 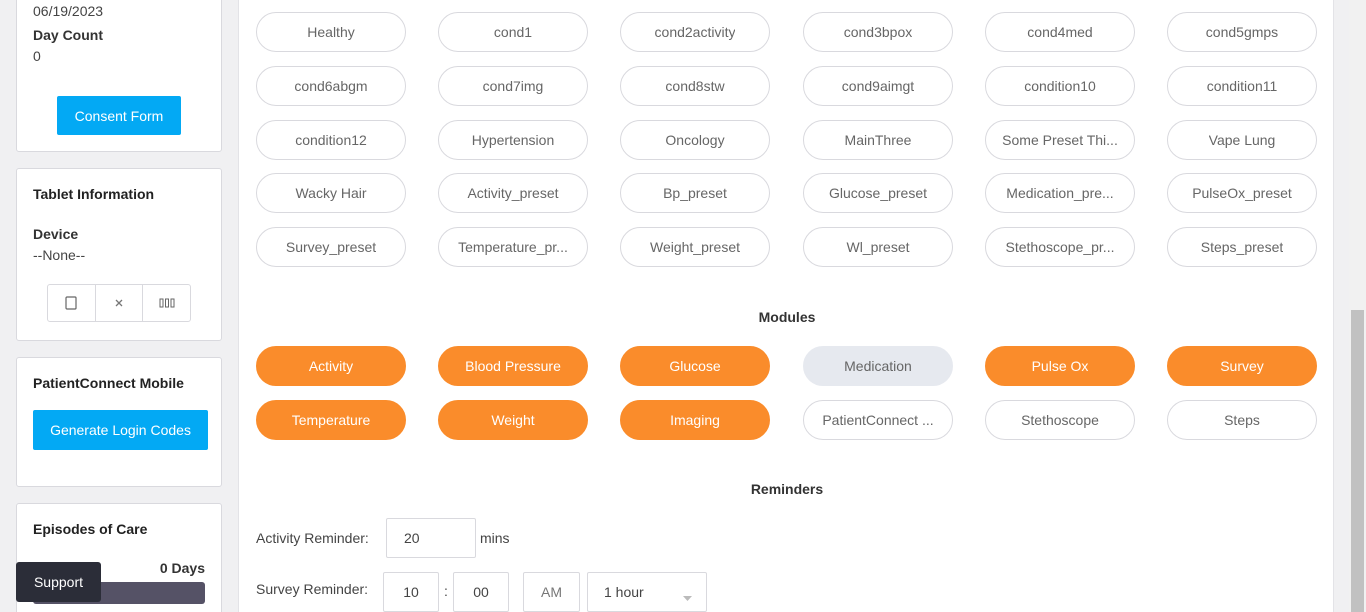 I want to click on preset-pill: Weight_preset, so click(x=695, y=247).